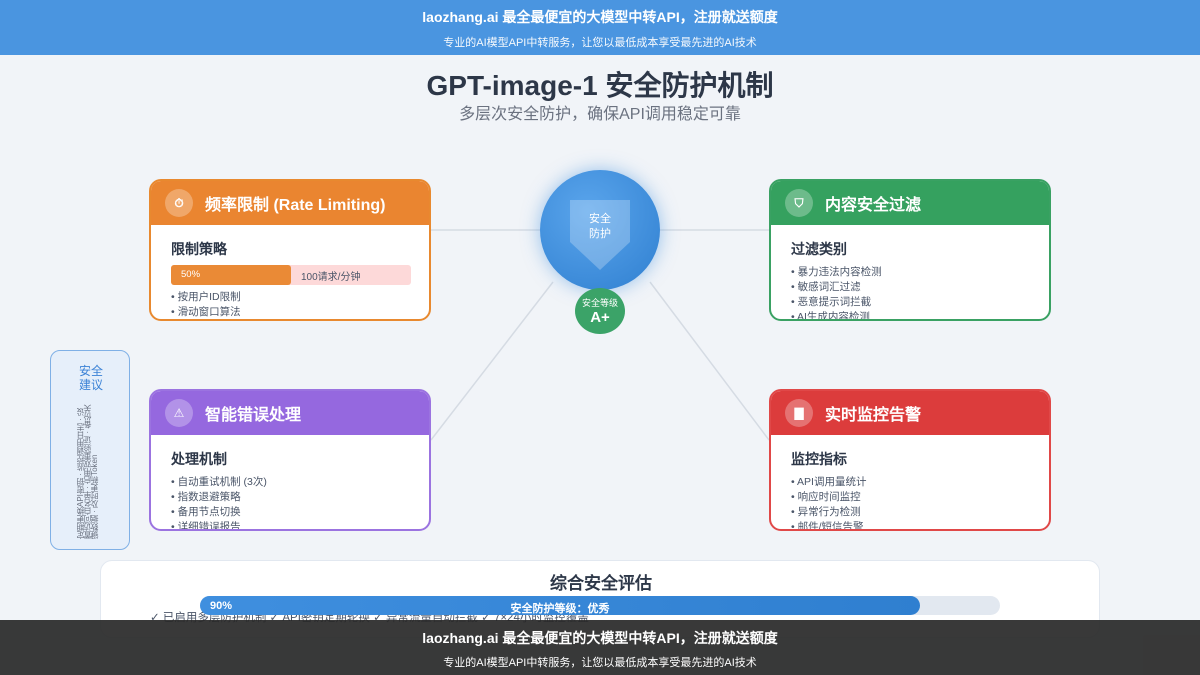 This screenshot has width=1200, height=675. What do you see at coordinates (291, 482) in the screenshot?
I see `list-item: 自动重试机制 (3次)` at bounding box center [291, 482].